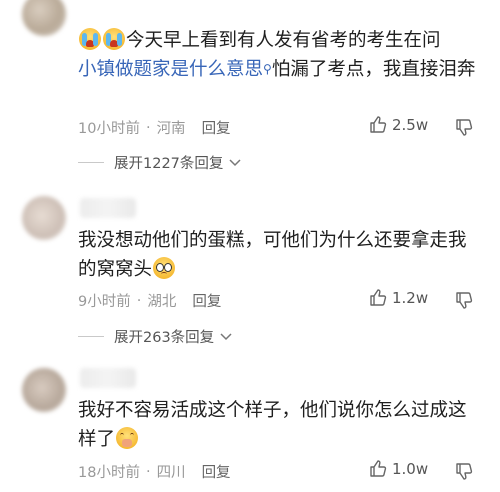 The width and height of the screenshot is (500, 492). I want to click on like-button: 1.2w, so click(398, 298).